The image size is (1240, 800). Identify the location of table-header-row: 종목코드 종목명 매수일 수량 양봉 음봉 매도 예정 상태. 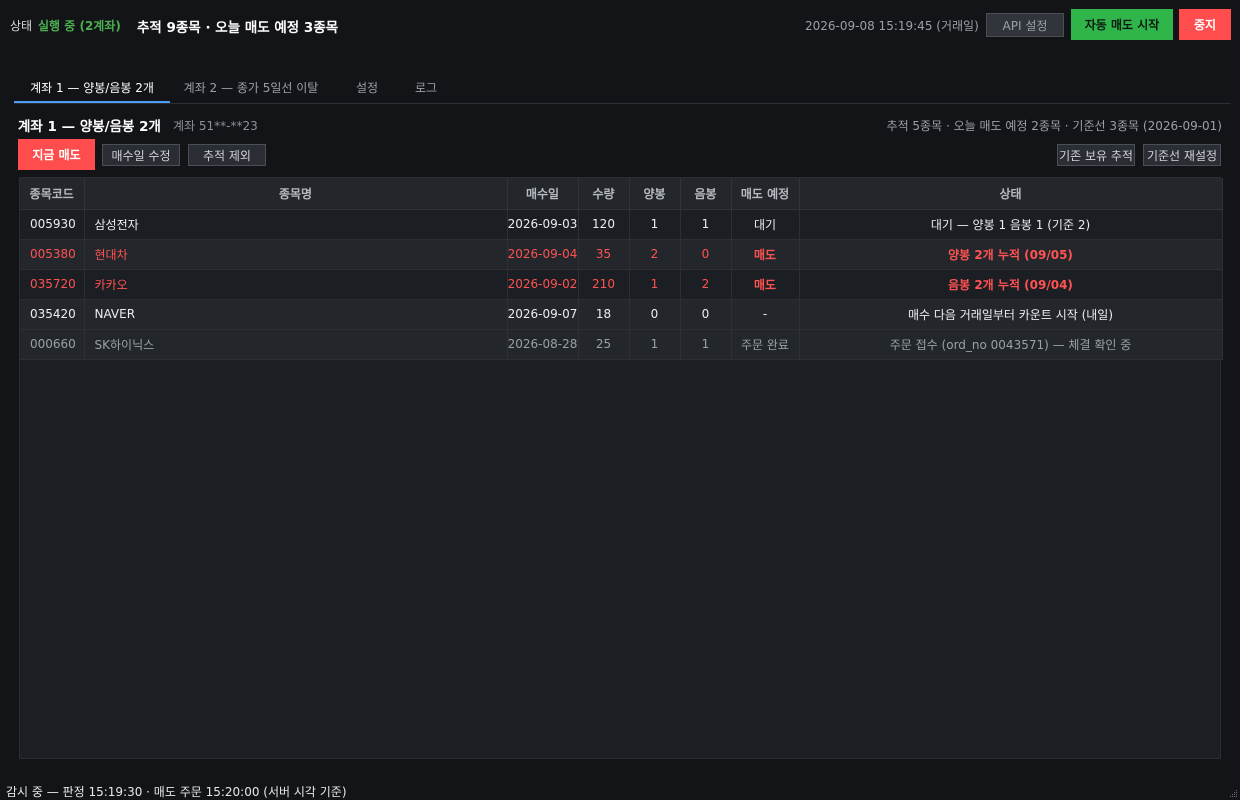
(621, 194).